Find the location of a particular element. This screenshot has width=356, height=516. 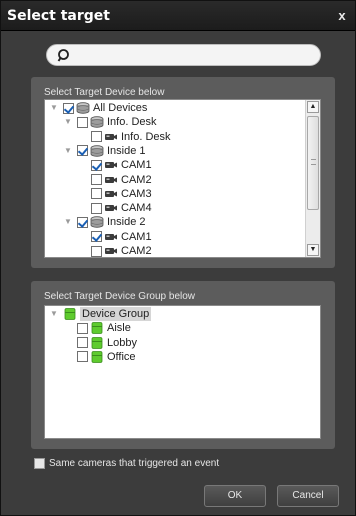

tree-row: ▼ All Devices is located at coordinates (98, 108).